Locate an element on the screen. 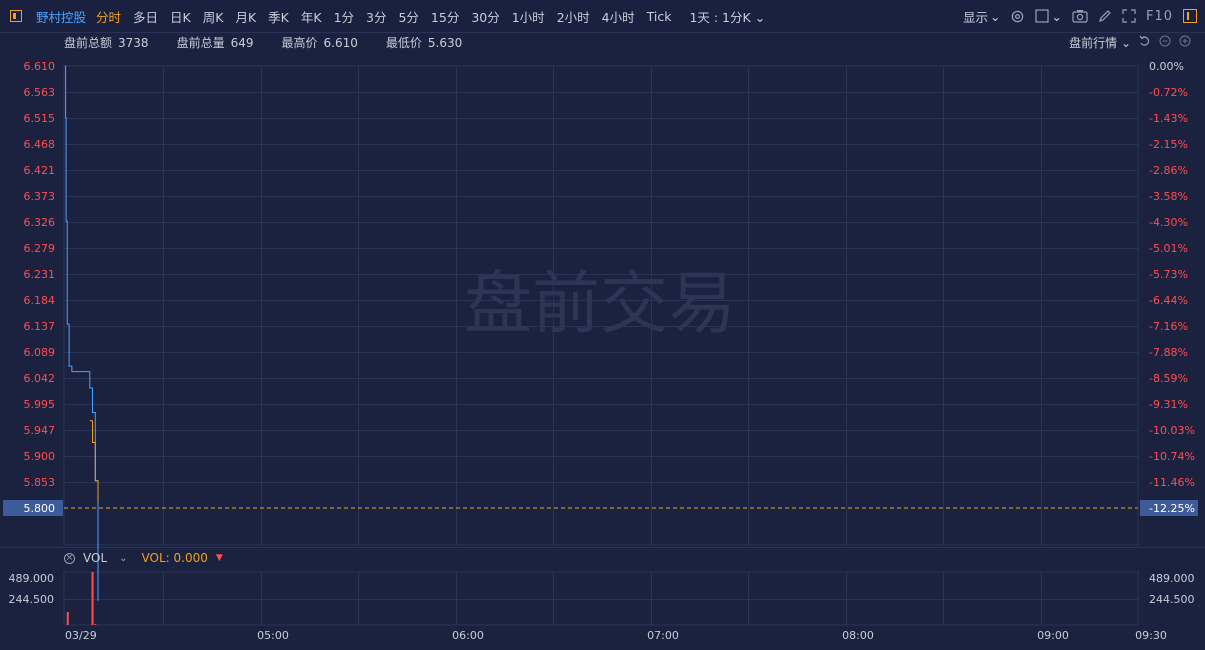  undo-icon is located at coordinates (1145, 42).